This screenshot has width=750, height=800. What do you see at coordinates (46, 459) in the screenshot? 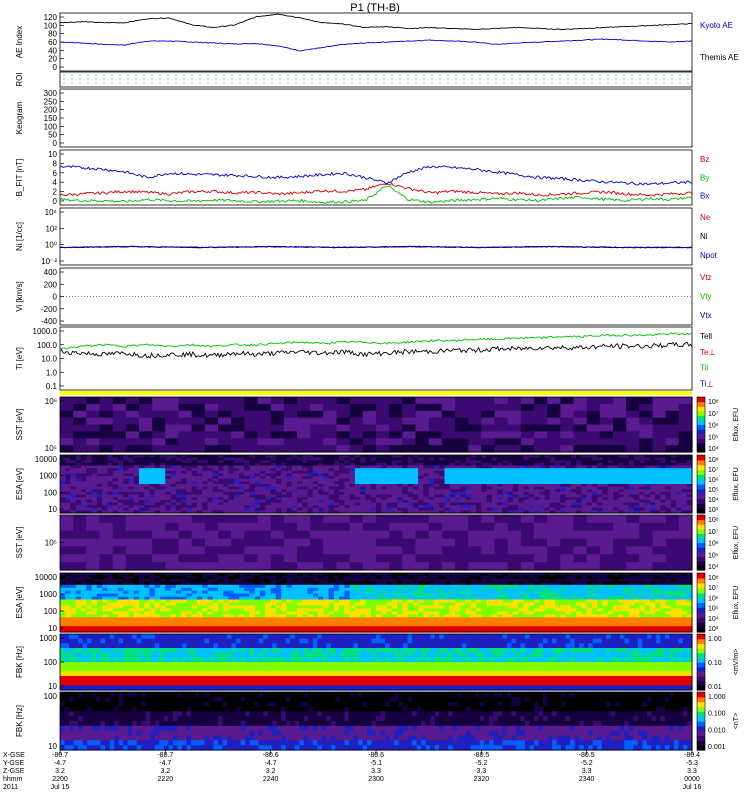
I see `ytick-esa1-0: 10000` at bounding box center [46, 459].